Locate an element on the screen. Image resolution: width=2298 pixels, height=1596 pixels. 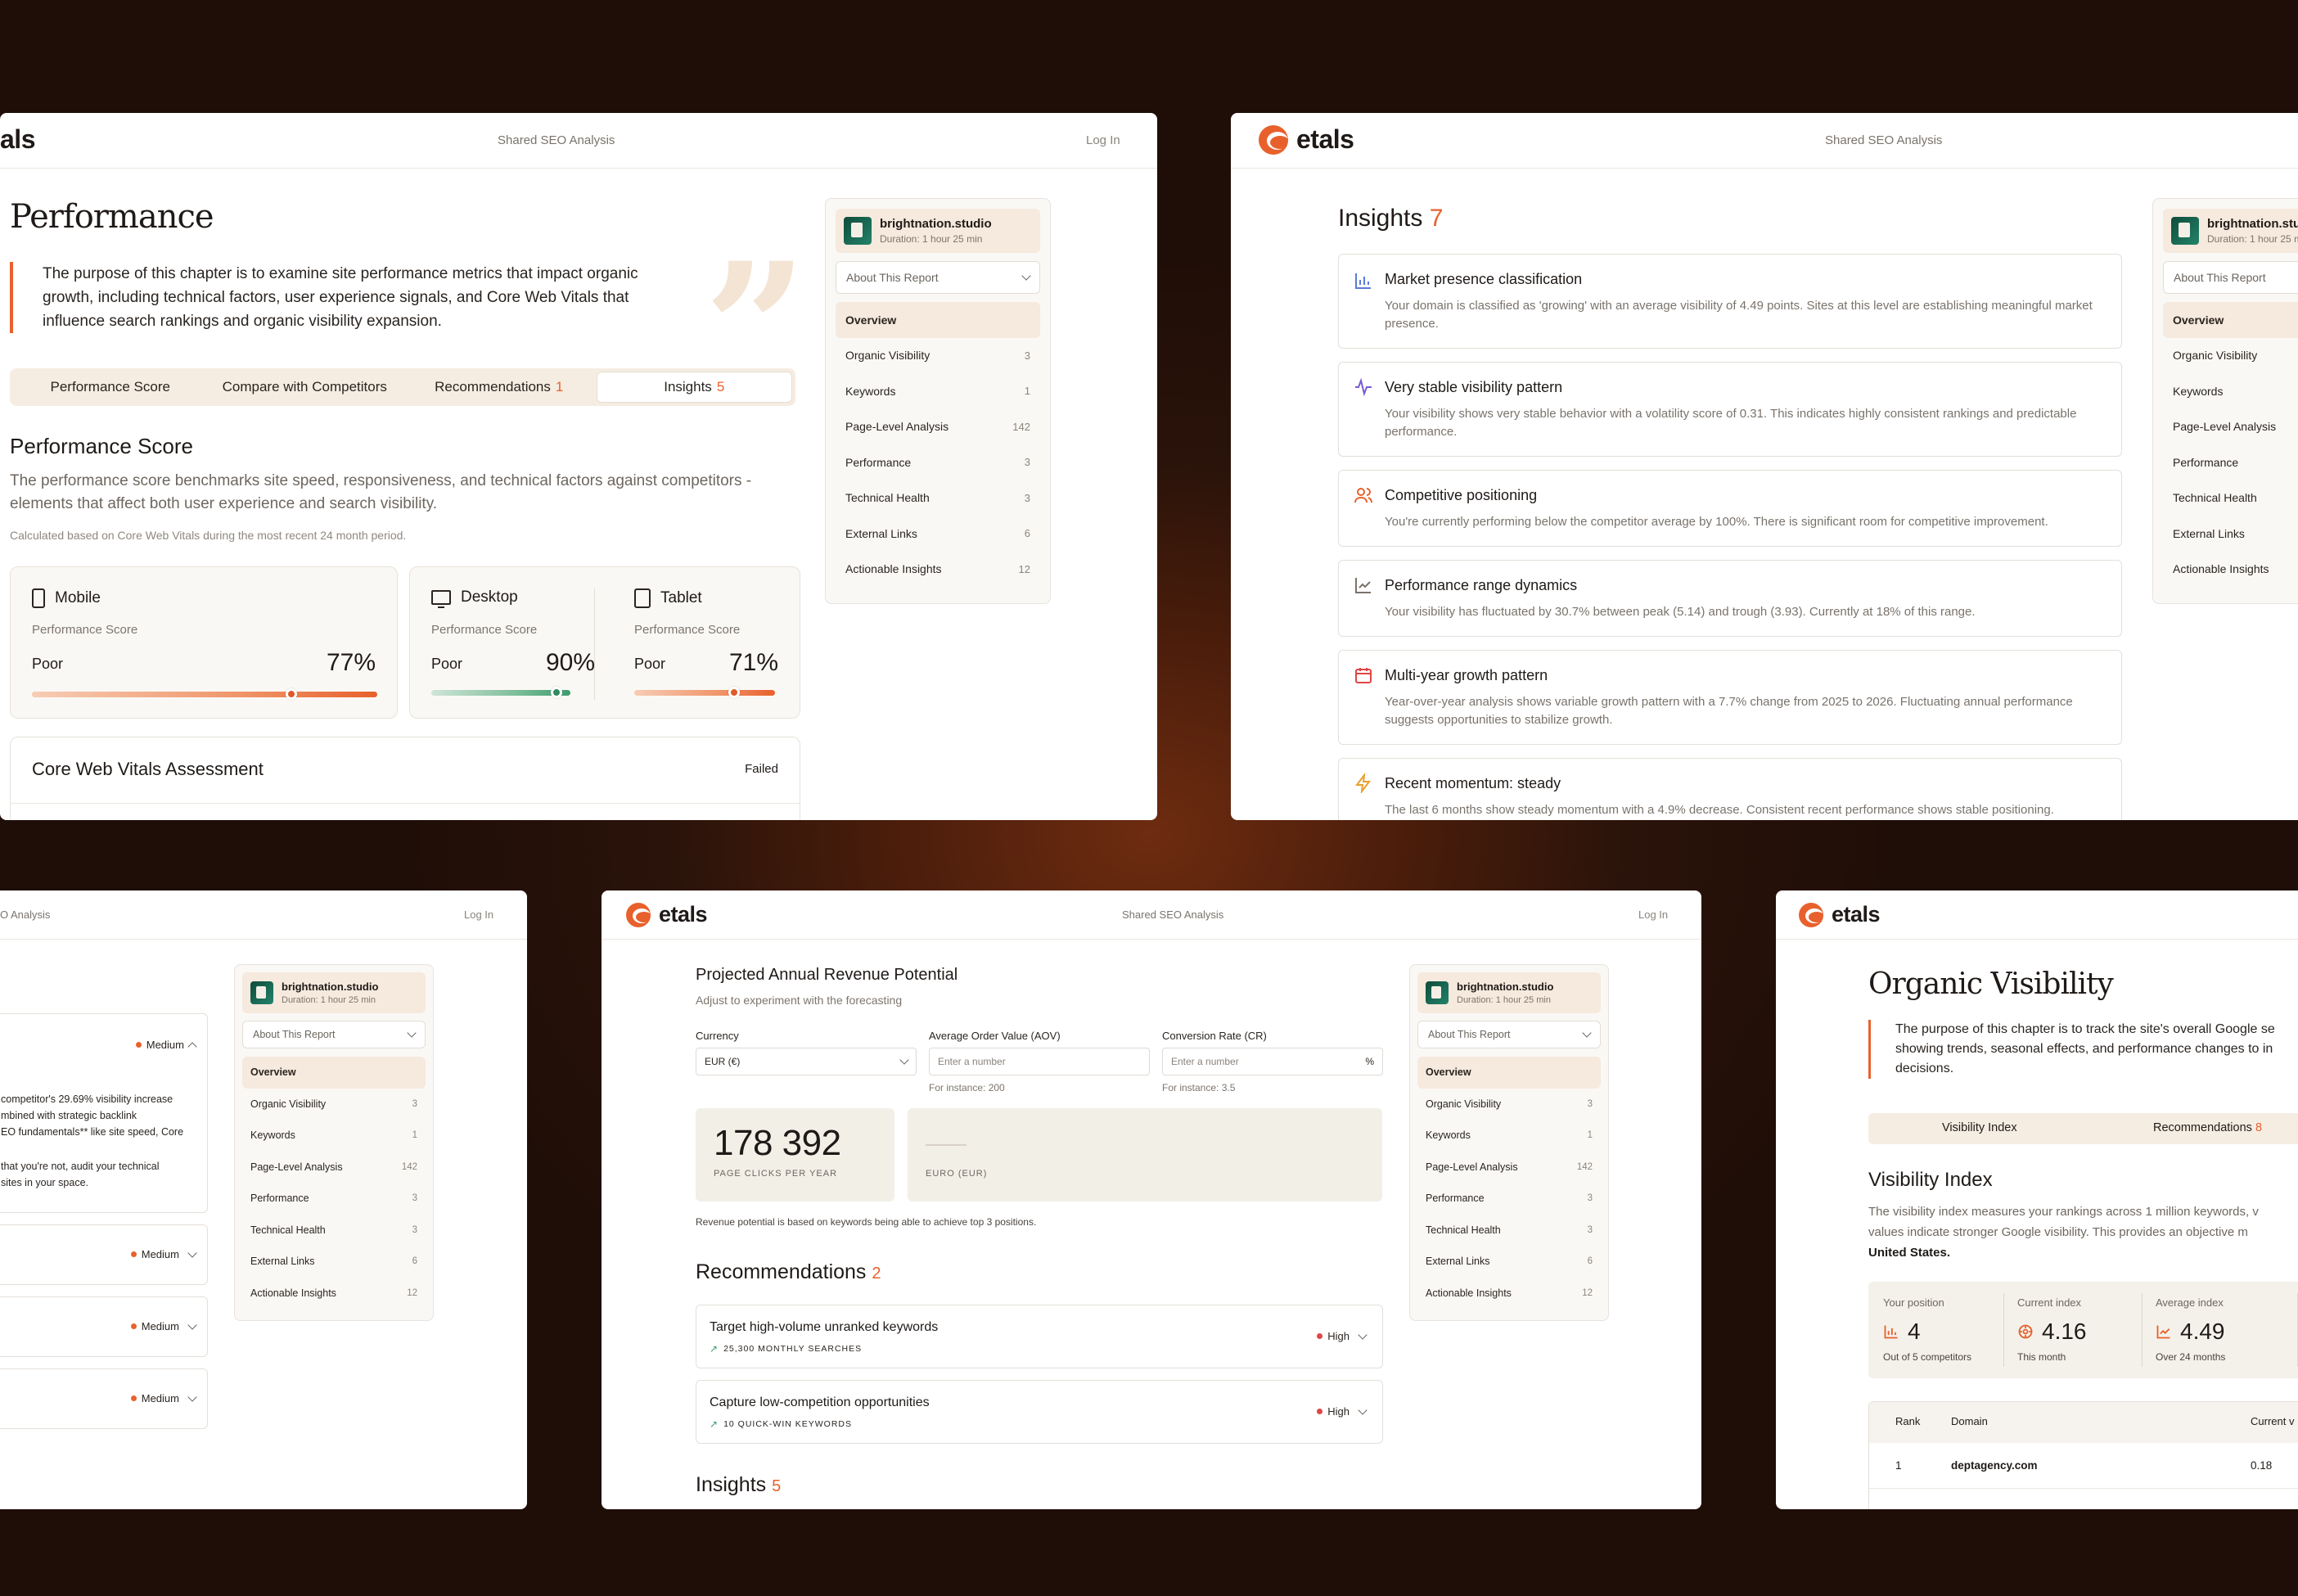
site-duration: Duration: 1 hour 25 min is located at coordinates (1504, 1000).